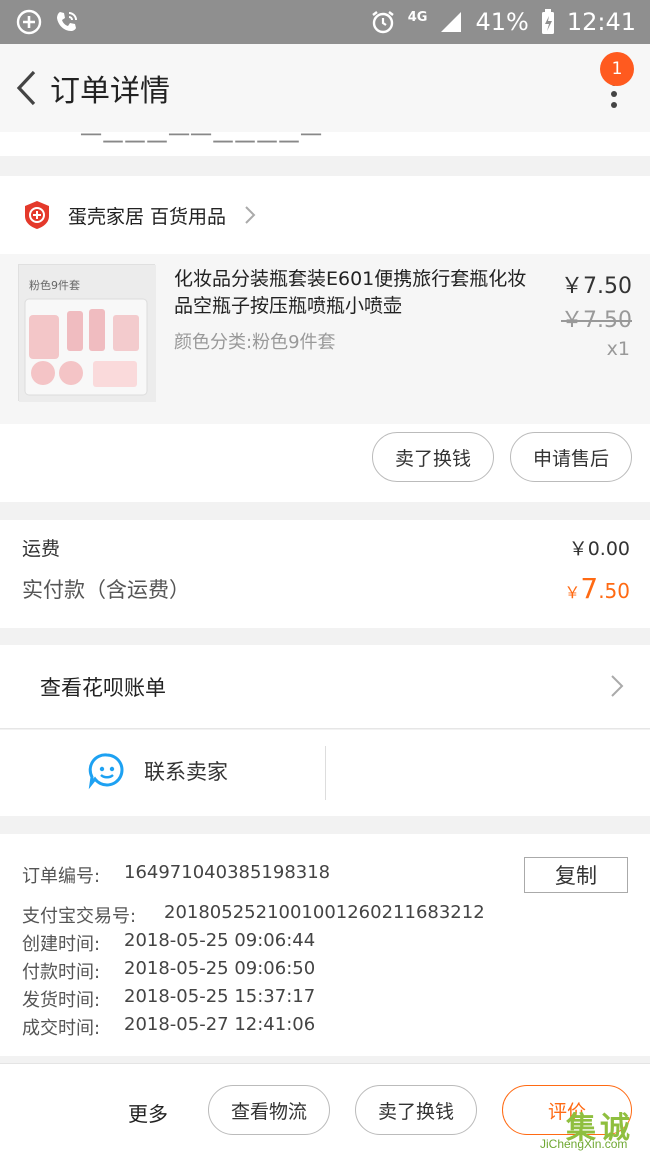 This screenshot has width=650, height=1155. I want to click on paid-row: 实付款（含运费） ￥7.50, so click(326, 588).